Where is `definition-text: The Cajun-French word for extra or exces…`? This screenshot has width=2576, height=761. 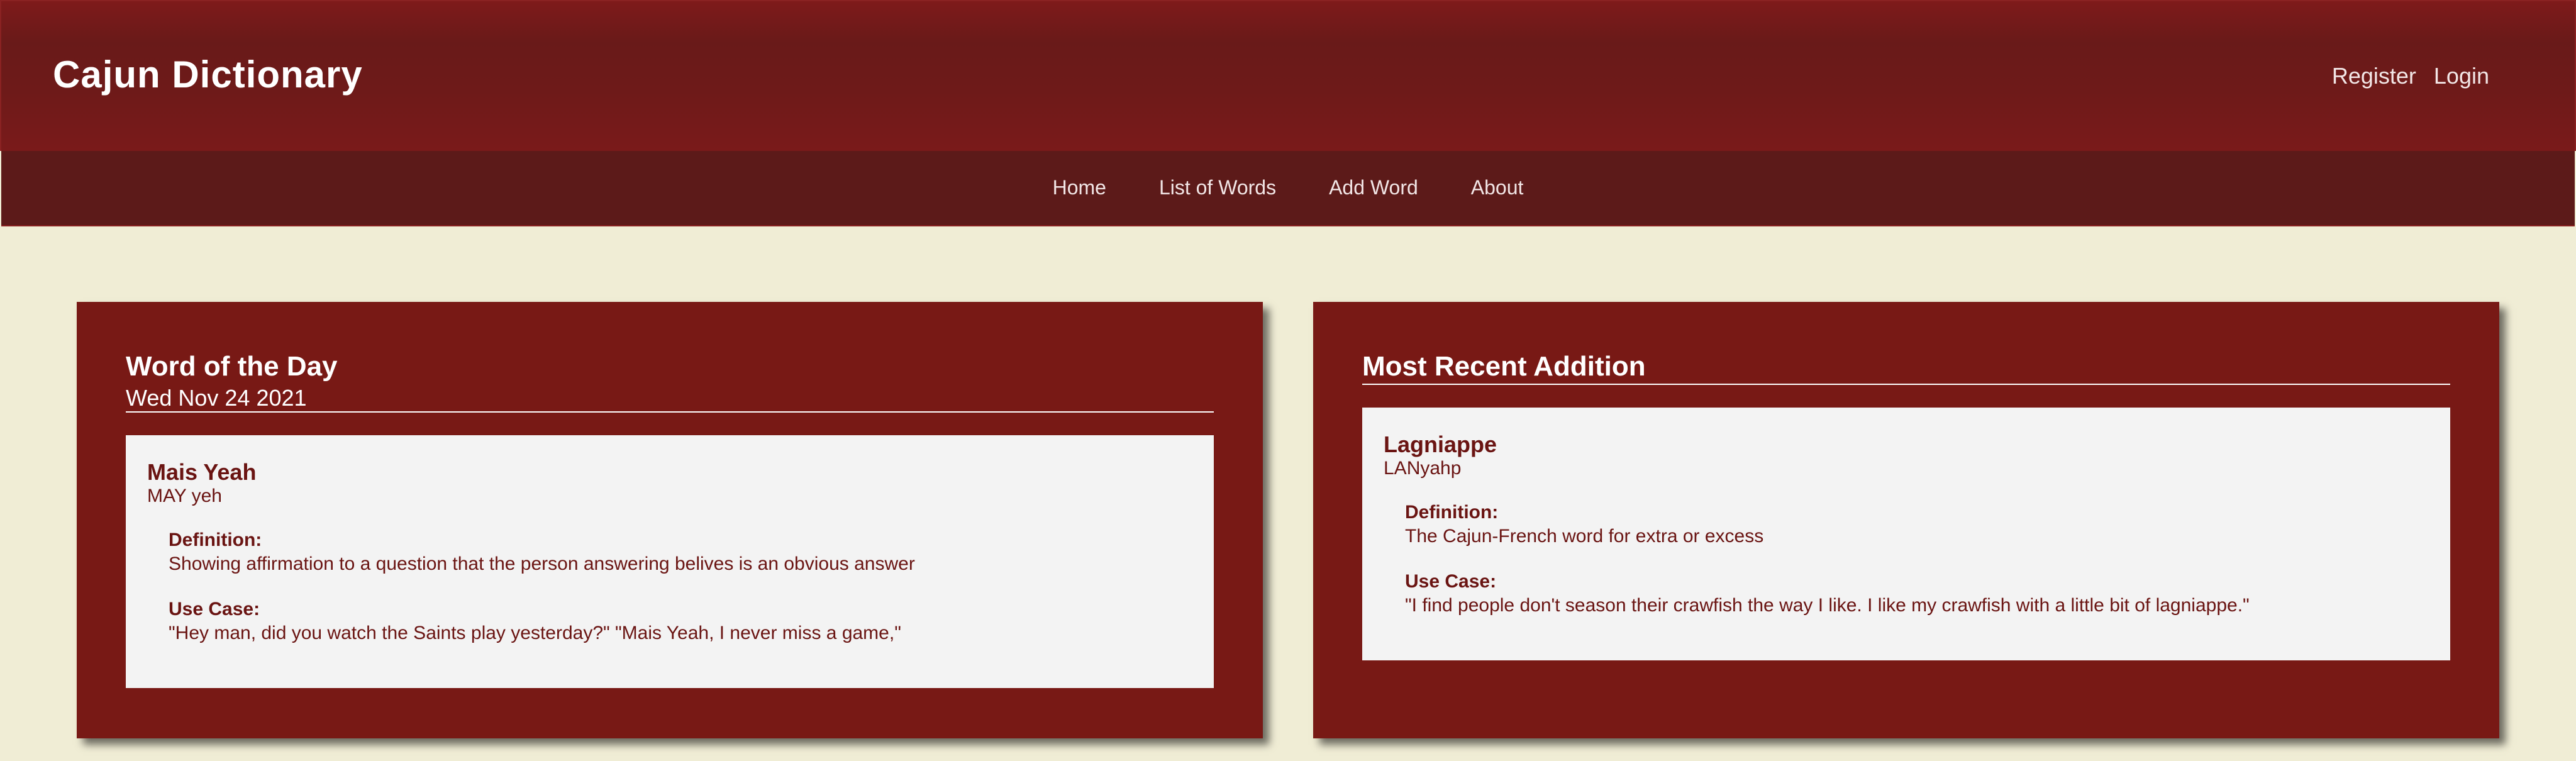 definition-text: The Cajun-French word for extra or exces… is located at coordinates (1584, 536).